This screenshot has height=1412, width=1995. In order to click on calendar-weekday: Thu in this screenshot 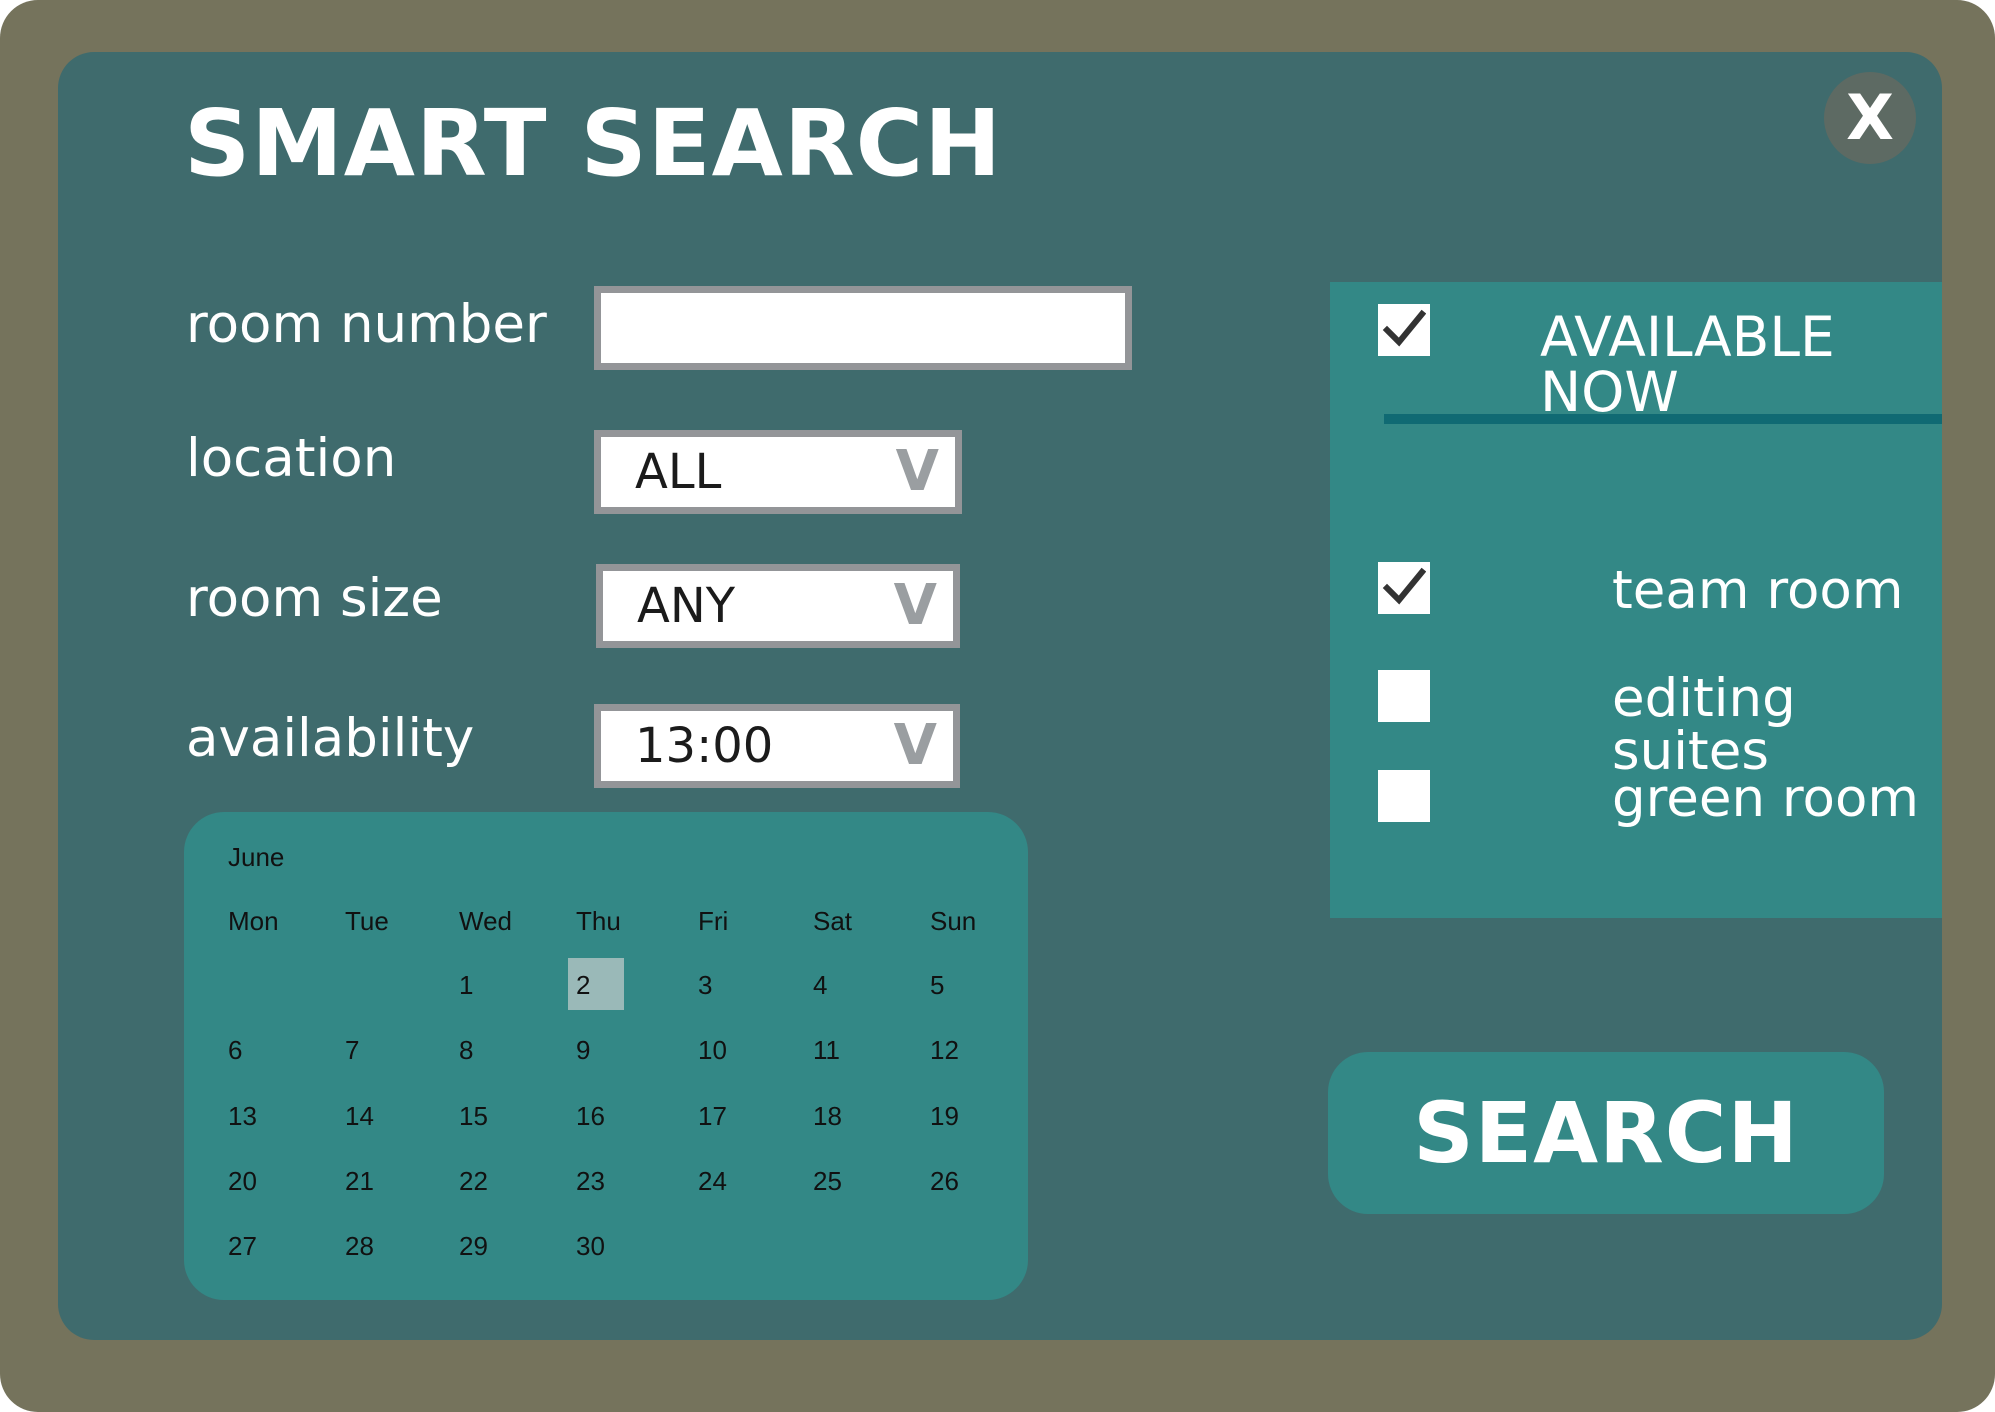, I will do `click(598, 921)`.